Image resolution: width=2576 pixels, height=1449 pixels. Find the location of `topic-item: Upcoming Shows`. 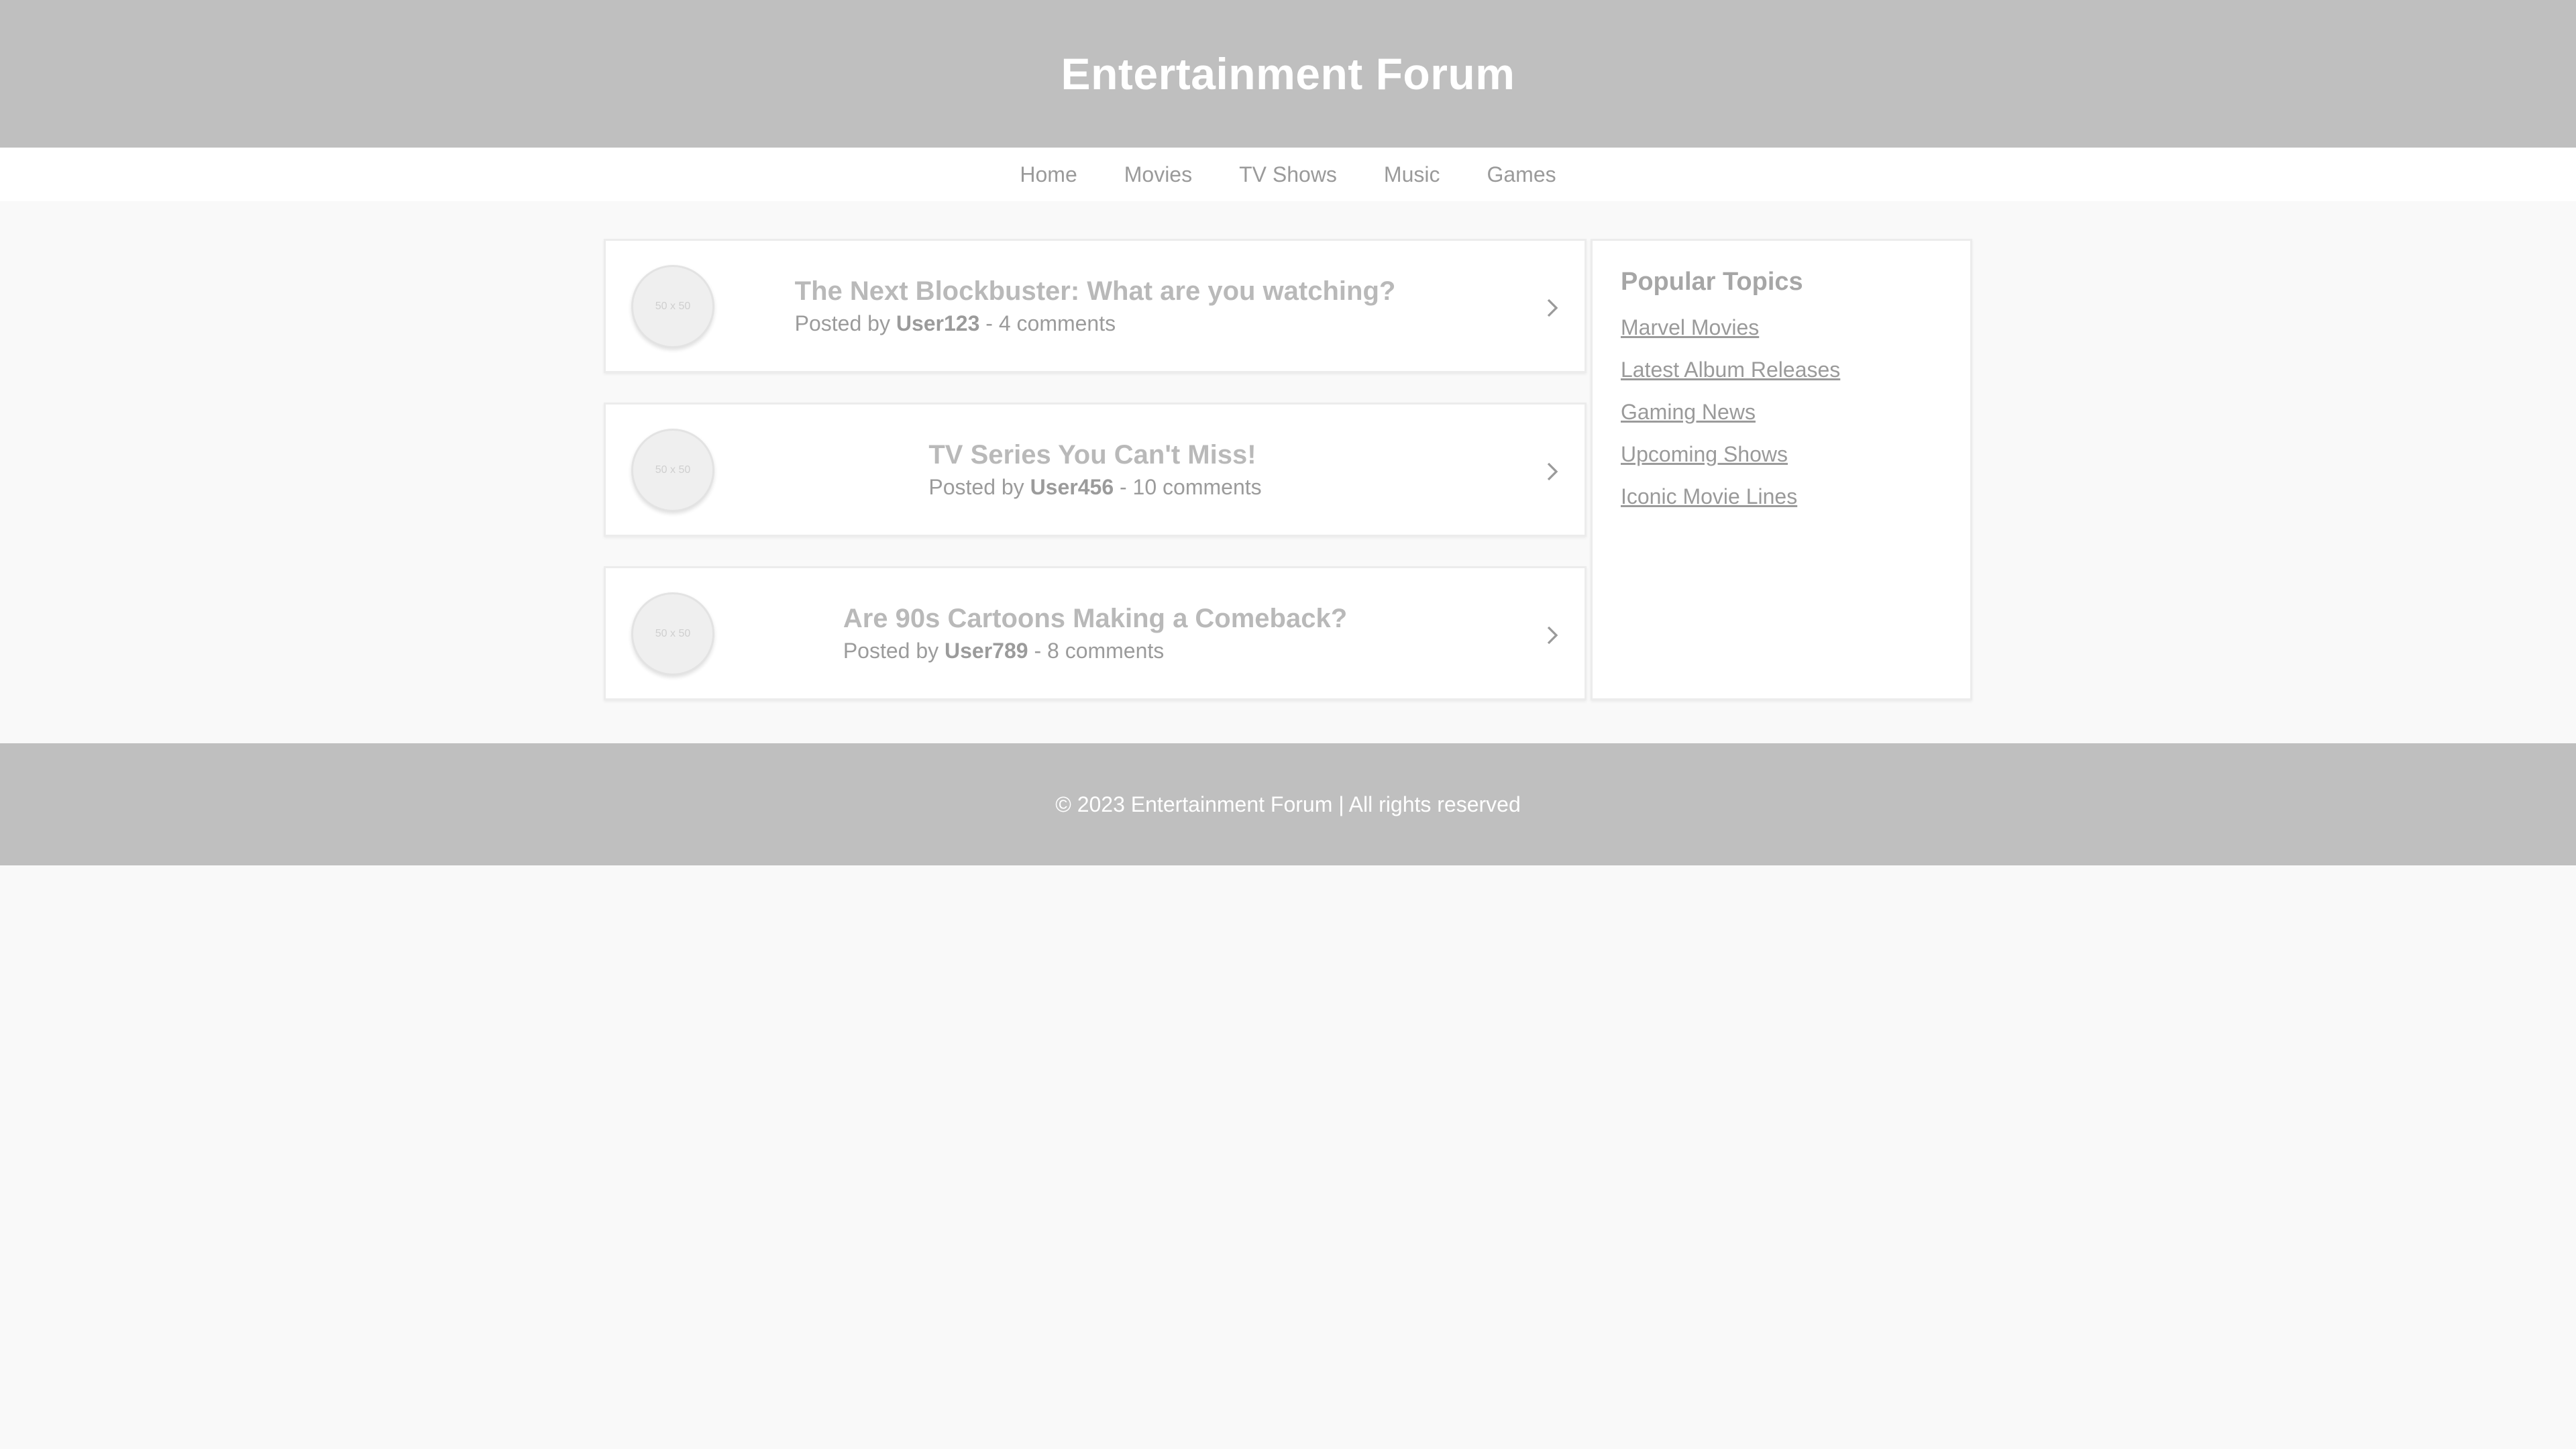

topic-item: Upcoming Shows is located at coordinates (1781, 456).